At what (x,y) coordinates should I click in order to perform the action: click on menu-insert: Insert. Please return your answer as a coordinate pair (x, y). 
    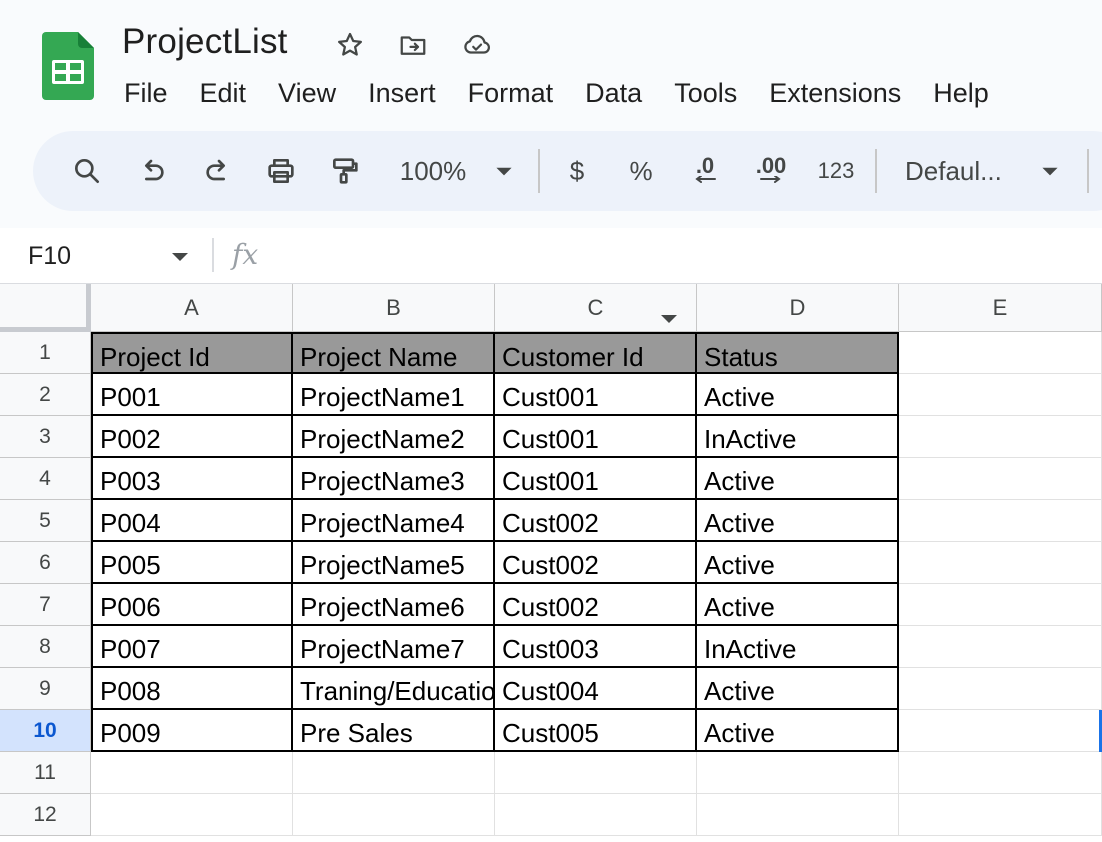
    Looking at the image, I should click on (402, 93).